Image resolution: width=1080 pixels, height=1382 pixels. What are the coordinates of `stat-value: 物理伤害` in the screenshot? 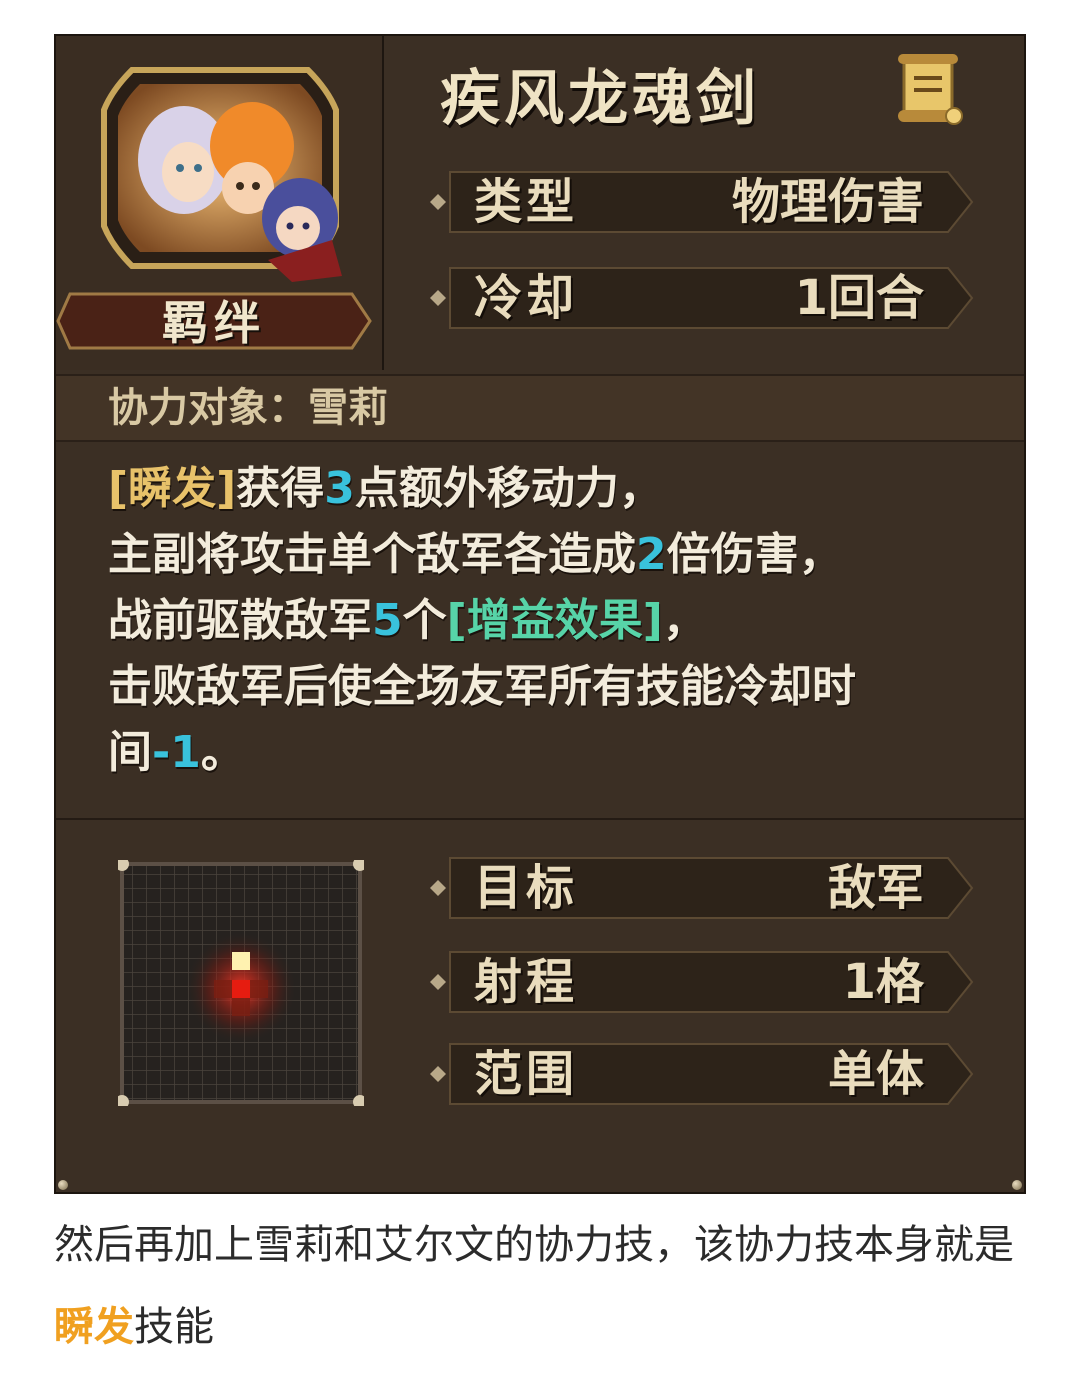 It's located at (827, 202).